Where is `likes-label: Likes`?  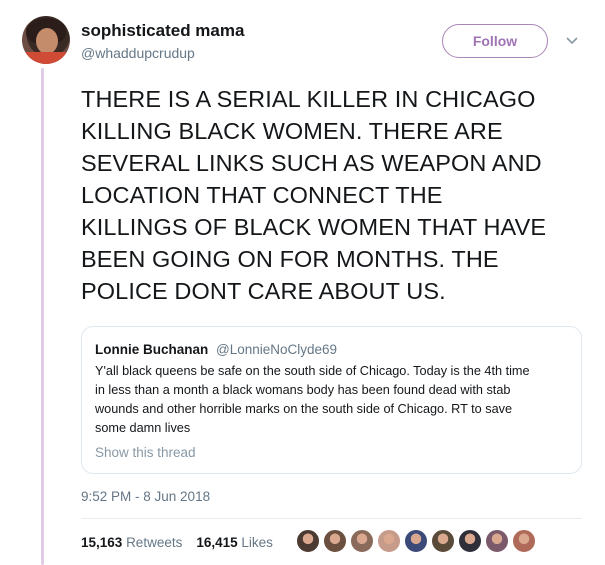 likes-label: Likes is located at coordinates (257, 542).